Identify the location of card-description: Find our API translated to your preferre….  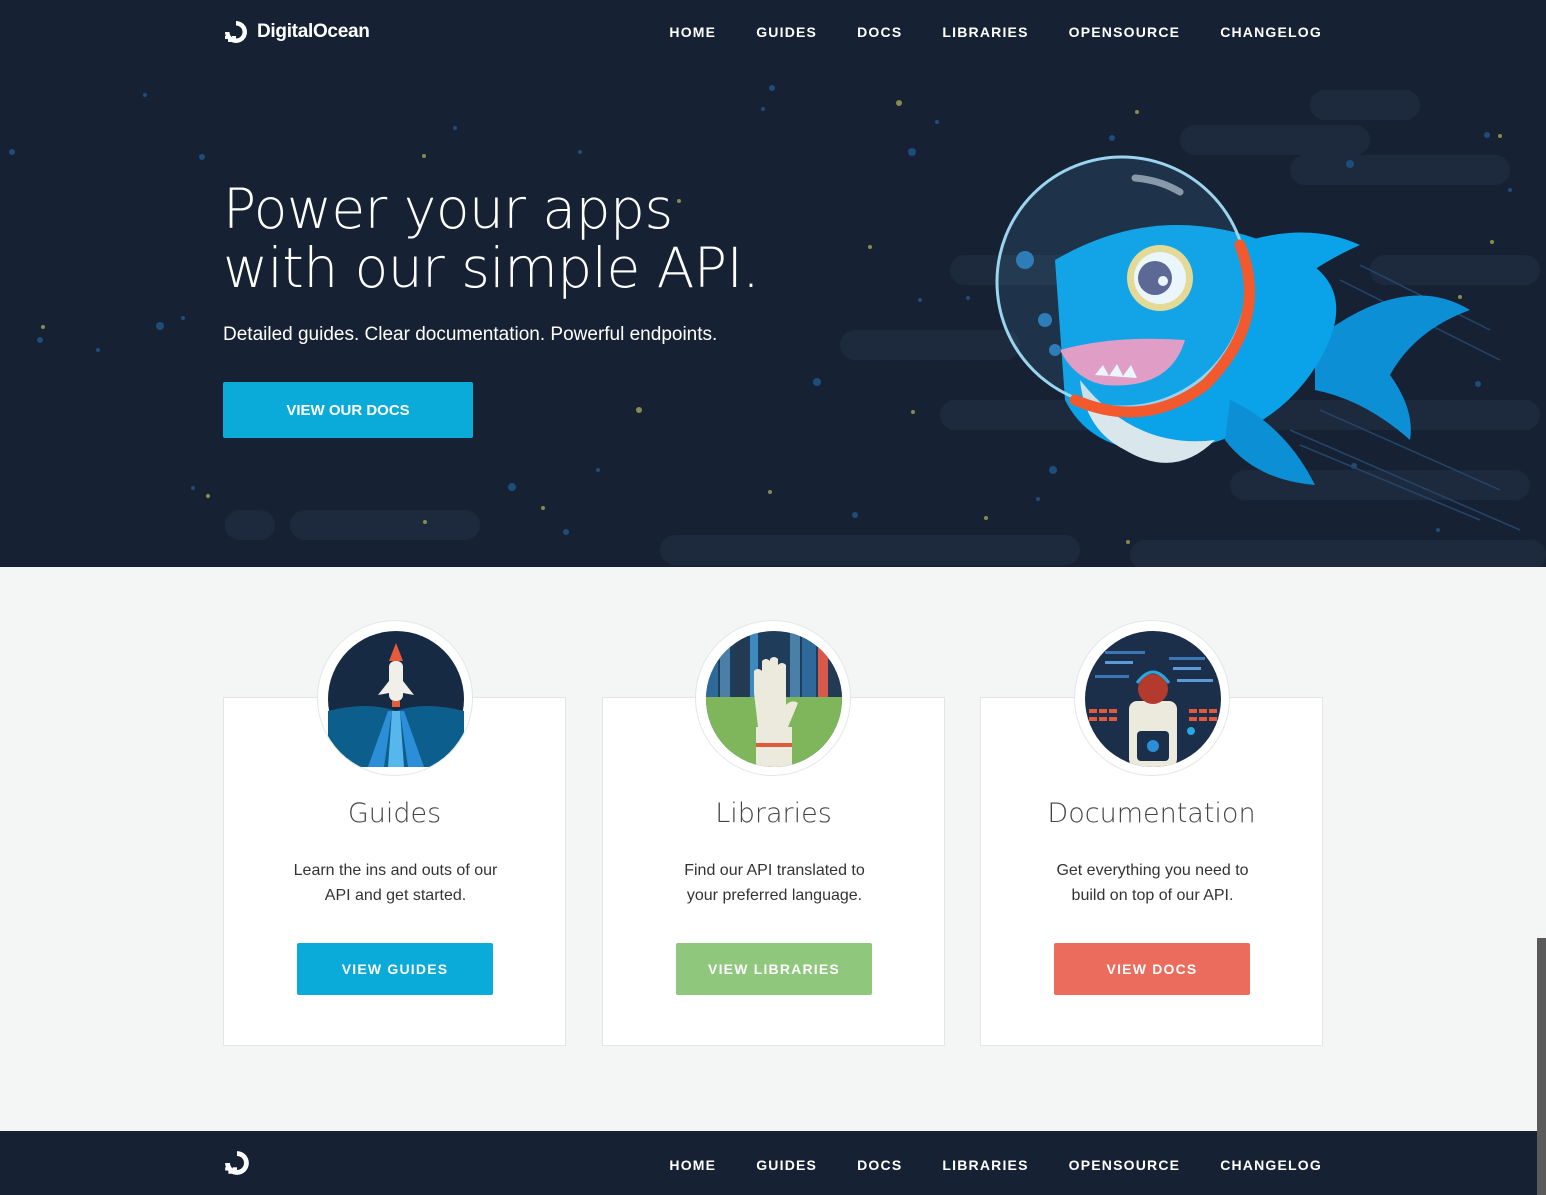
(774, 883).